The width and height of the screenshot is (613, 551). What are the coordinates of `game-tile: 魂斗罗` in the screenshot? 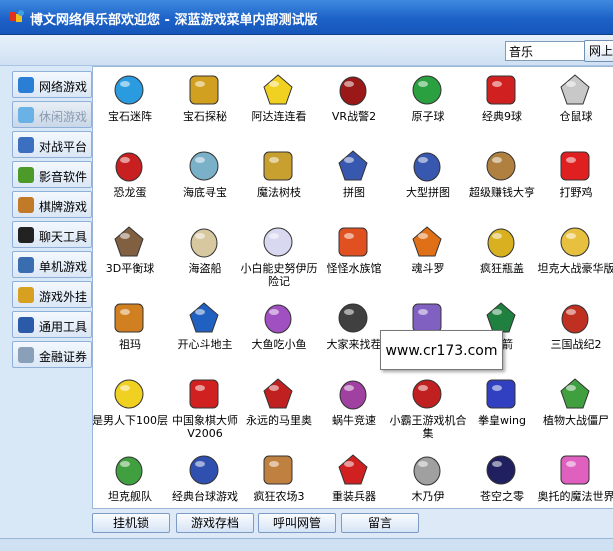 It's located at (428, 254).